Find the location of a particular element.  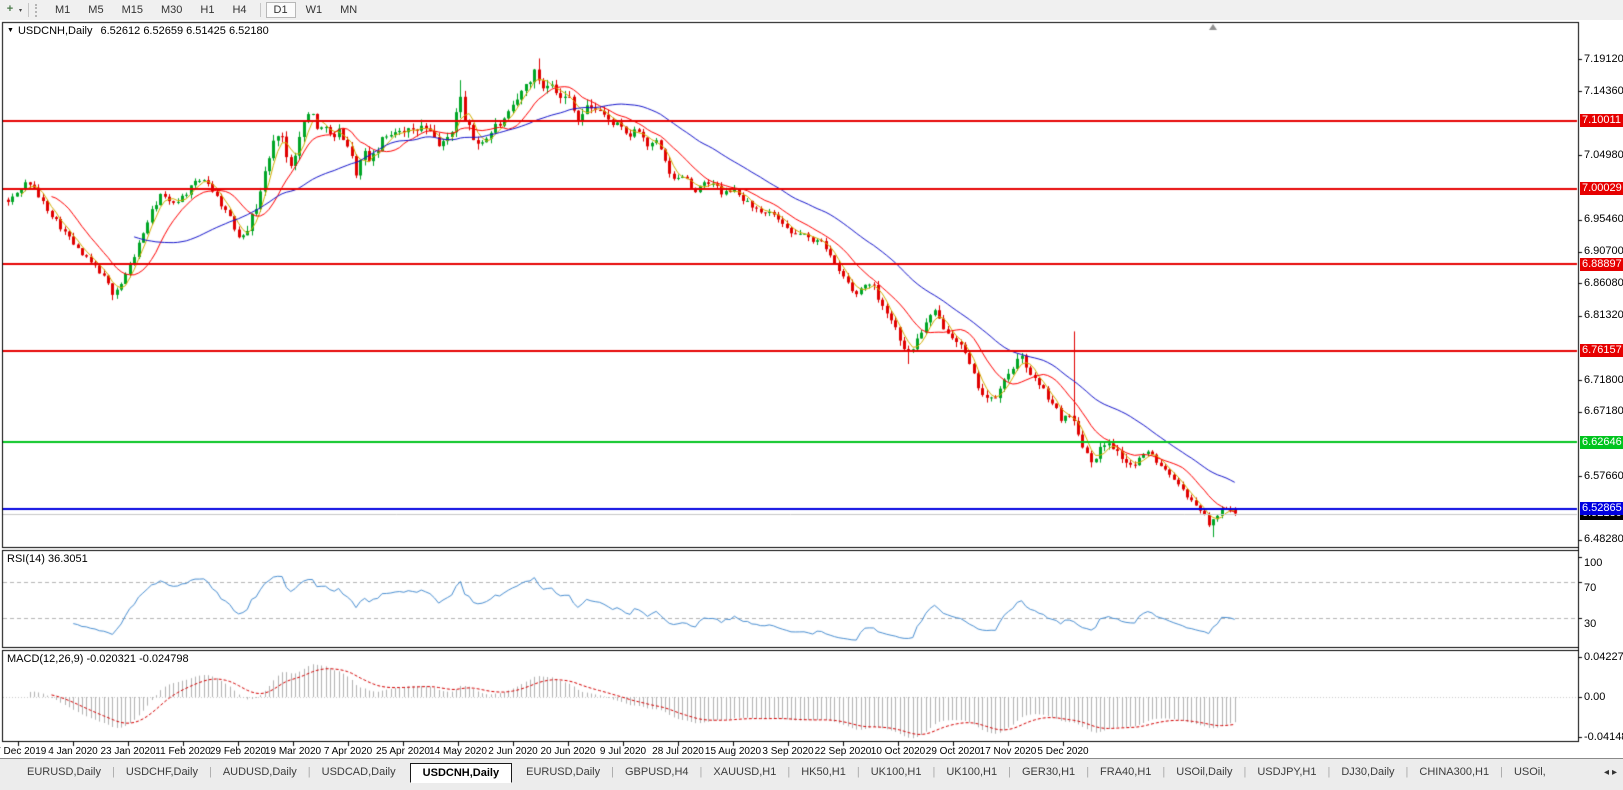

price-axis-label: 6.81320 is located at coordinates (1603, 315).